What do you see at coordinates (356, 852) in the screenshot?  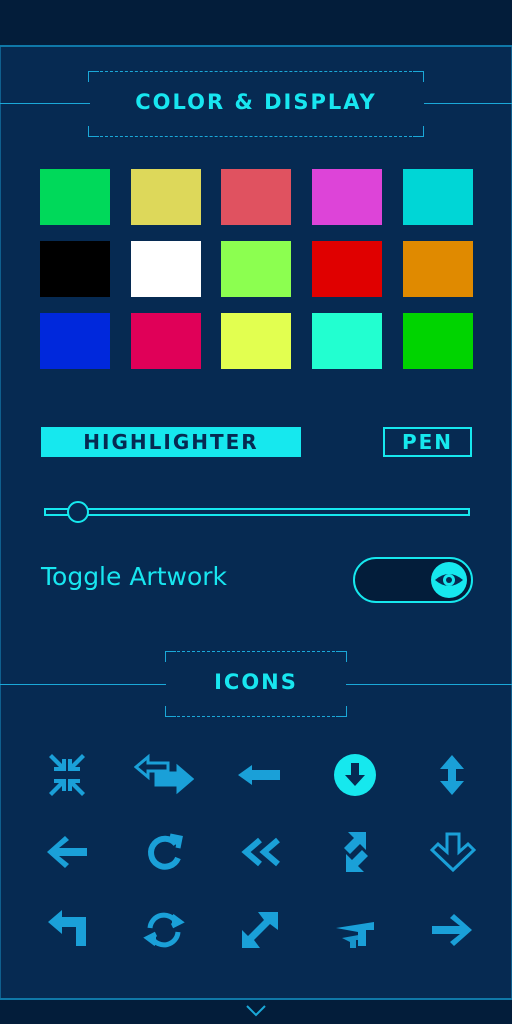 I see `swap-vertical-icon` at bounding box center [356, 852].